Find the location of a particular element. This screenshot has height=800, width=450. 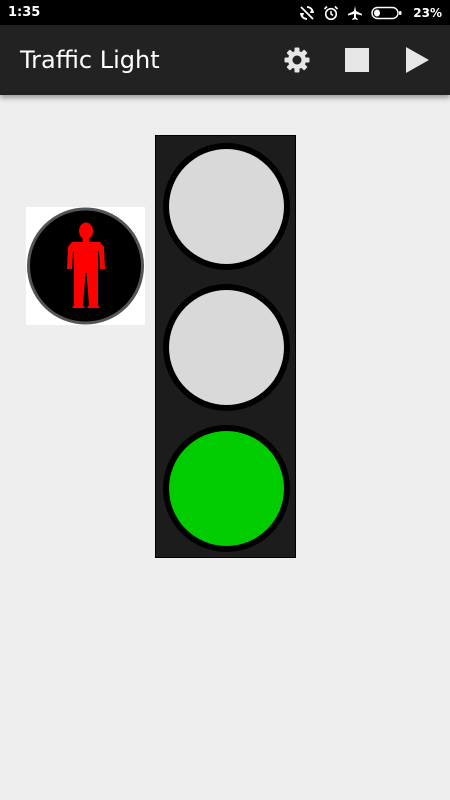

green-lamp is located at coordinates (226, 488).